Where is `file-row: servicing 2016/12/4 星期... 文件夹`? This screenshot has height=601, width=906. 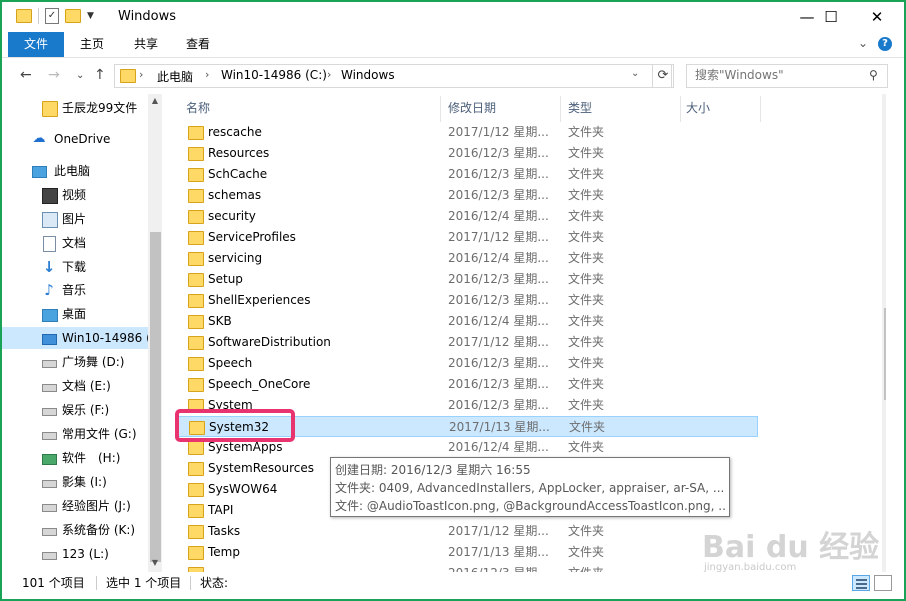 file-row: servicing 2016/12/4 星期... 文件夹 is located at coordinates (468, 258).